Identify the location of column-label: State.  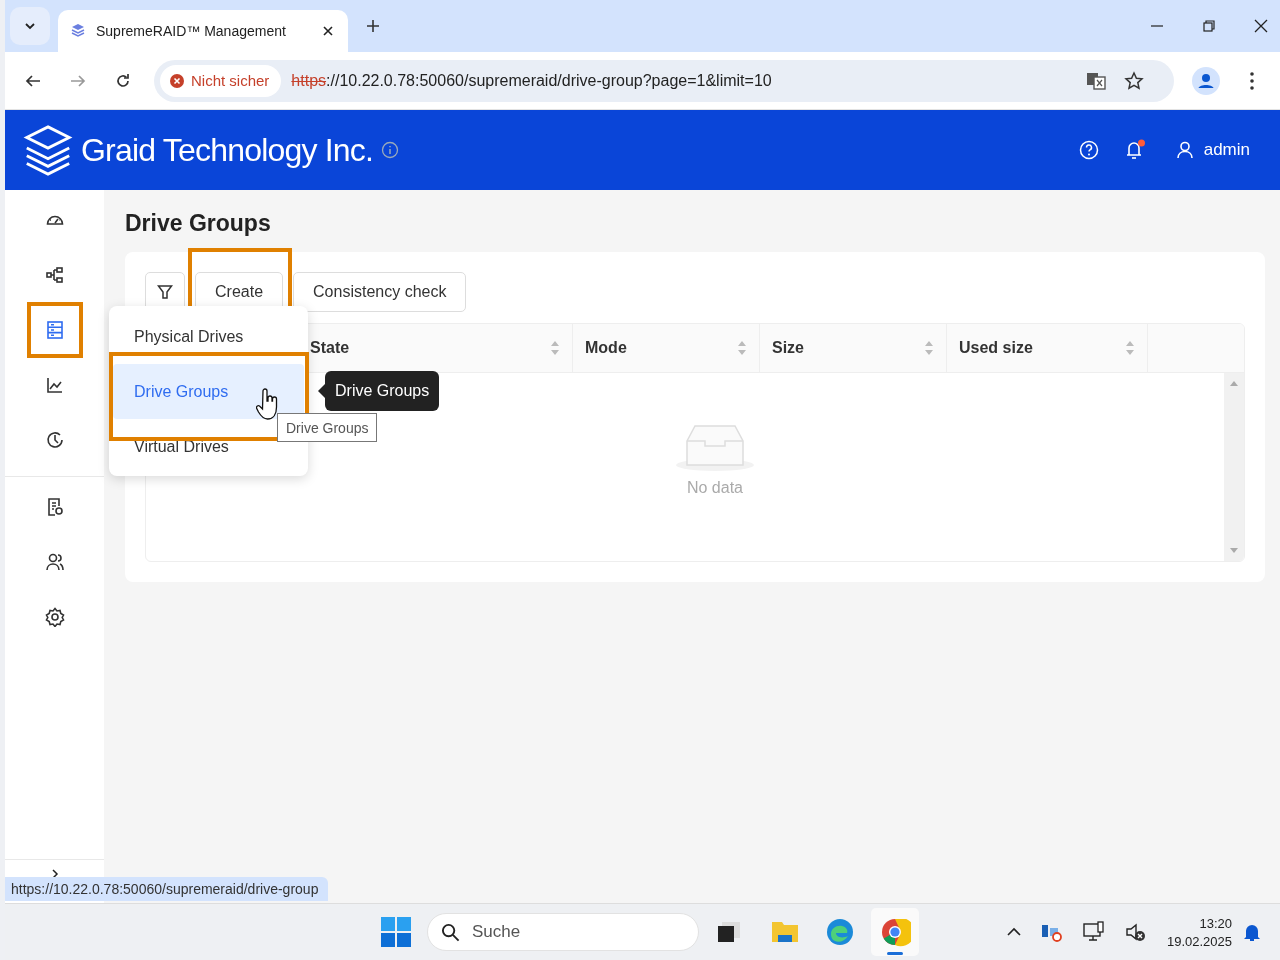
(330, 348).